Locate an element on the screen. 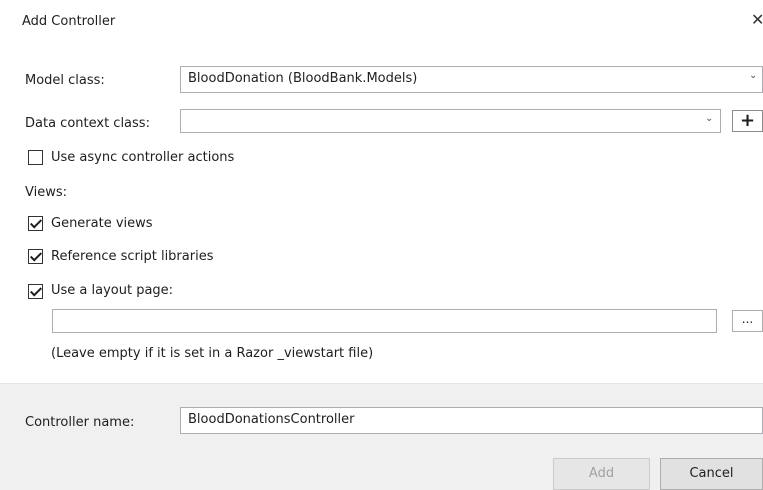 The image size is (763, 490). add-data-context-button: + is located at coordinates (747, 121).